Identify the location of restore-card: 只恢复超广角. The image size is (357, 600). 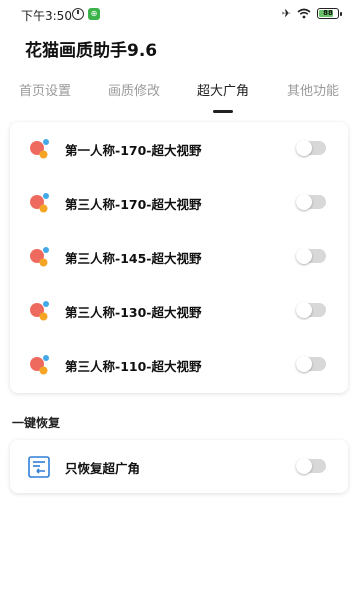
(179, 466).